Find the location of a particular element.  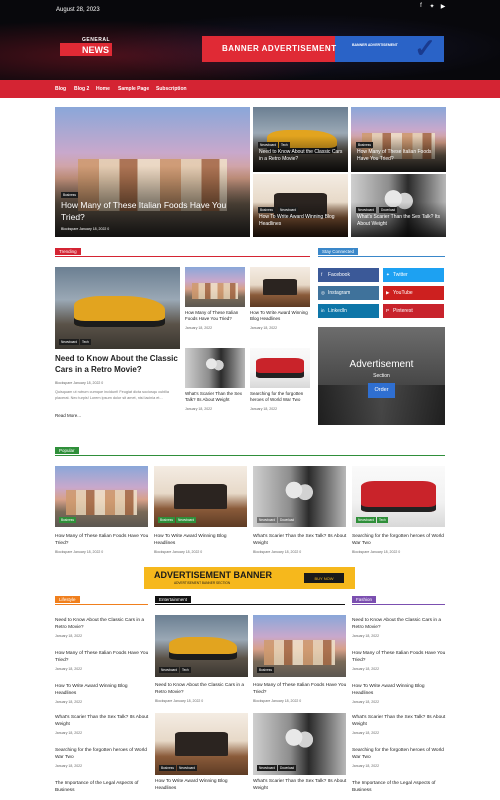

nav-item-blog-2: Blog 2 is located at coordinates (81, 89).